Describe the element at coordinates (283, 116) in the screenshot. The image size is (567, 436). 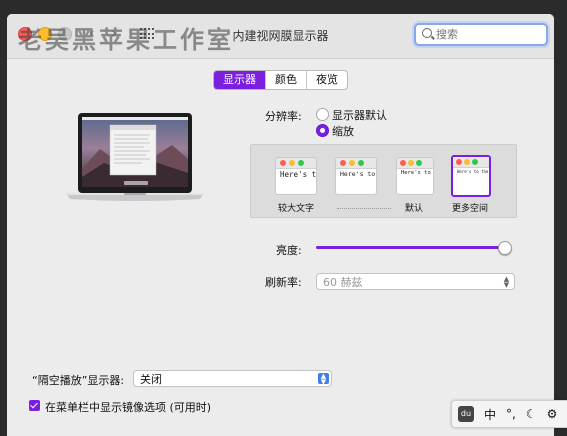
I see `resolution-label: 分辨率:` at that location.